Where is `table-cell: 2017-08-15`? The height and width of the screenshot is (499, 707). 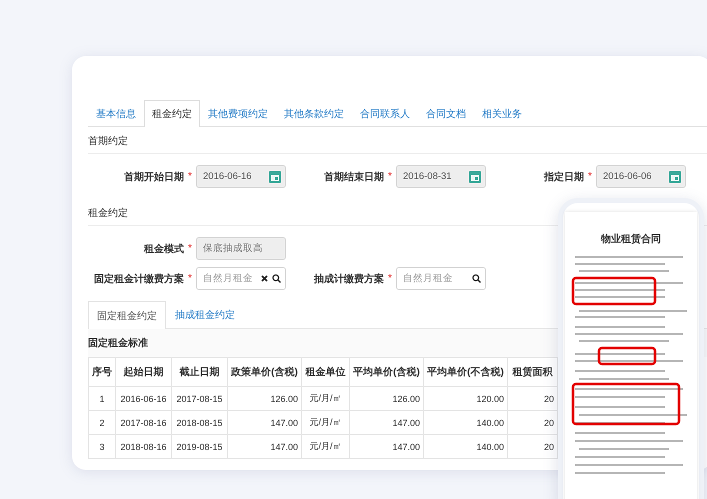
table-cell: 2017-08-15 is located at coordinates (200, 398).